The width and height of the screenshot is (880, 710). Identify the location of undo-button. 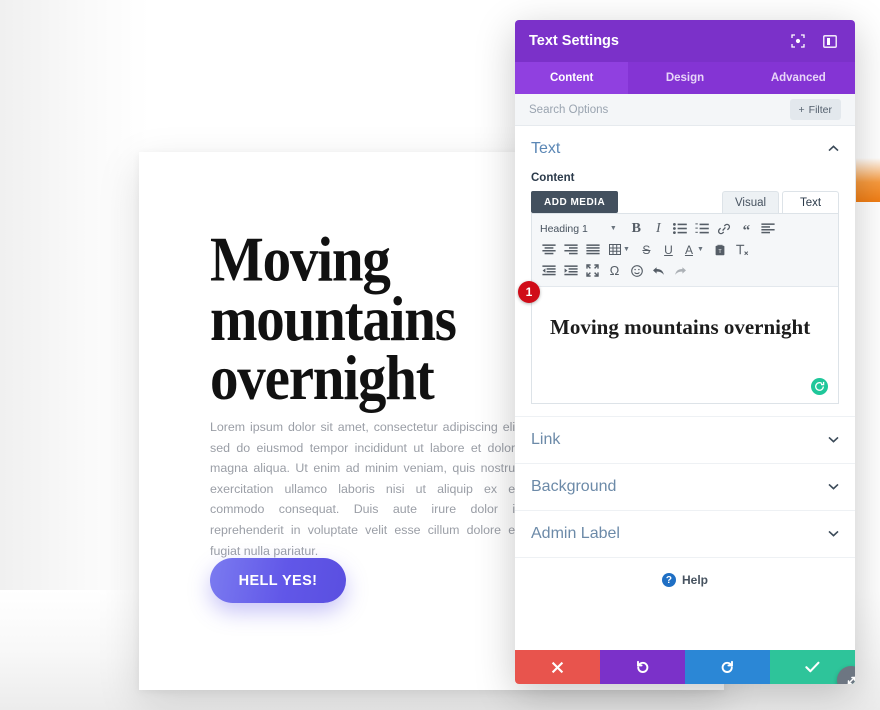
(642, 667).